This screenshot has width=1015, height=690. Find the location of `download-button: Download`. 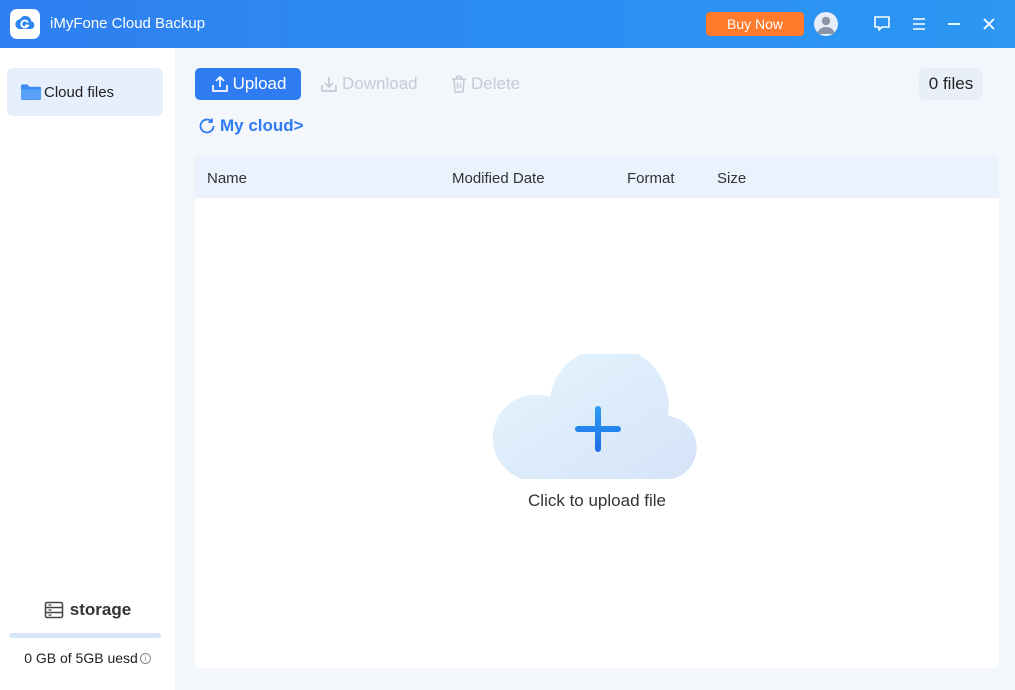

download-button: Download is located at coordinates (368, 84).